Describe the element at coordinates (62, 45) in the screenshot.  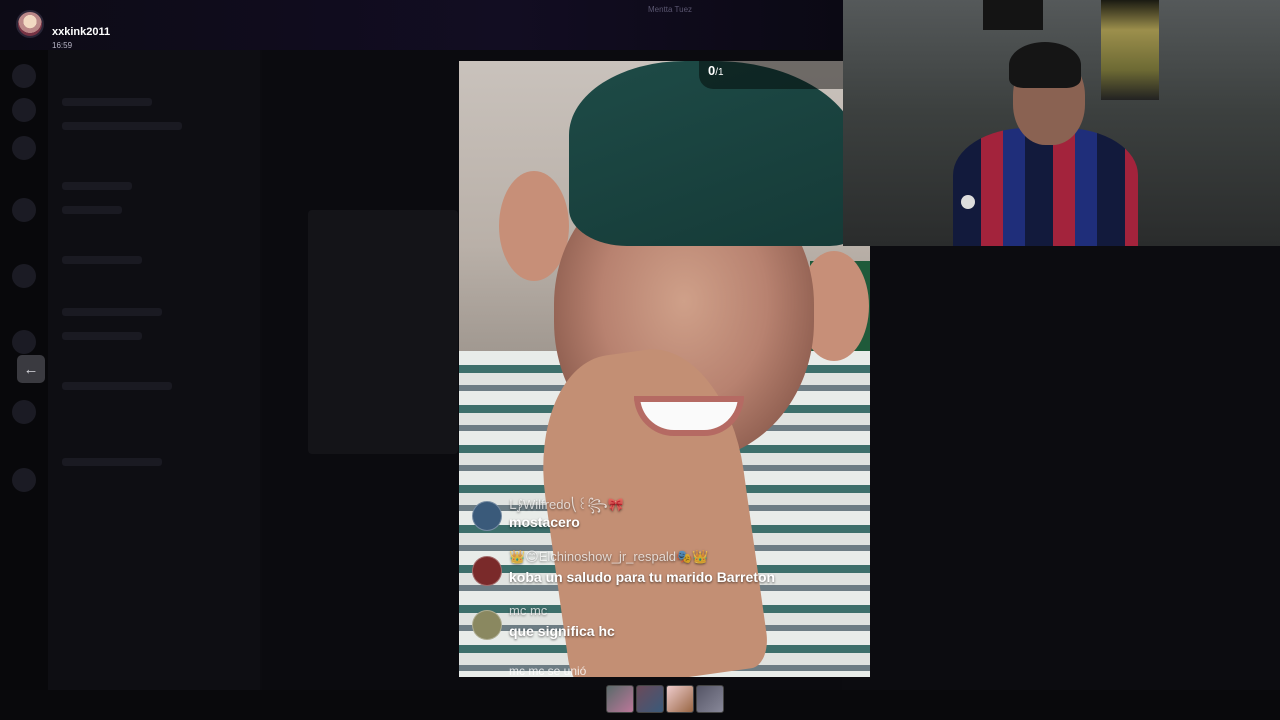
I see `timestamp: 16:59` at that location.